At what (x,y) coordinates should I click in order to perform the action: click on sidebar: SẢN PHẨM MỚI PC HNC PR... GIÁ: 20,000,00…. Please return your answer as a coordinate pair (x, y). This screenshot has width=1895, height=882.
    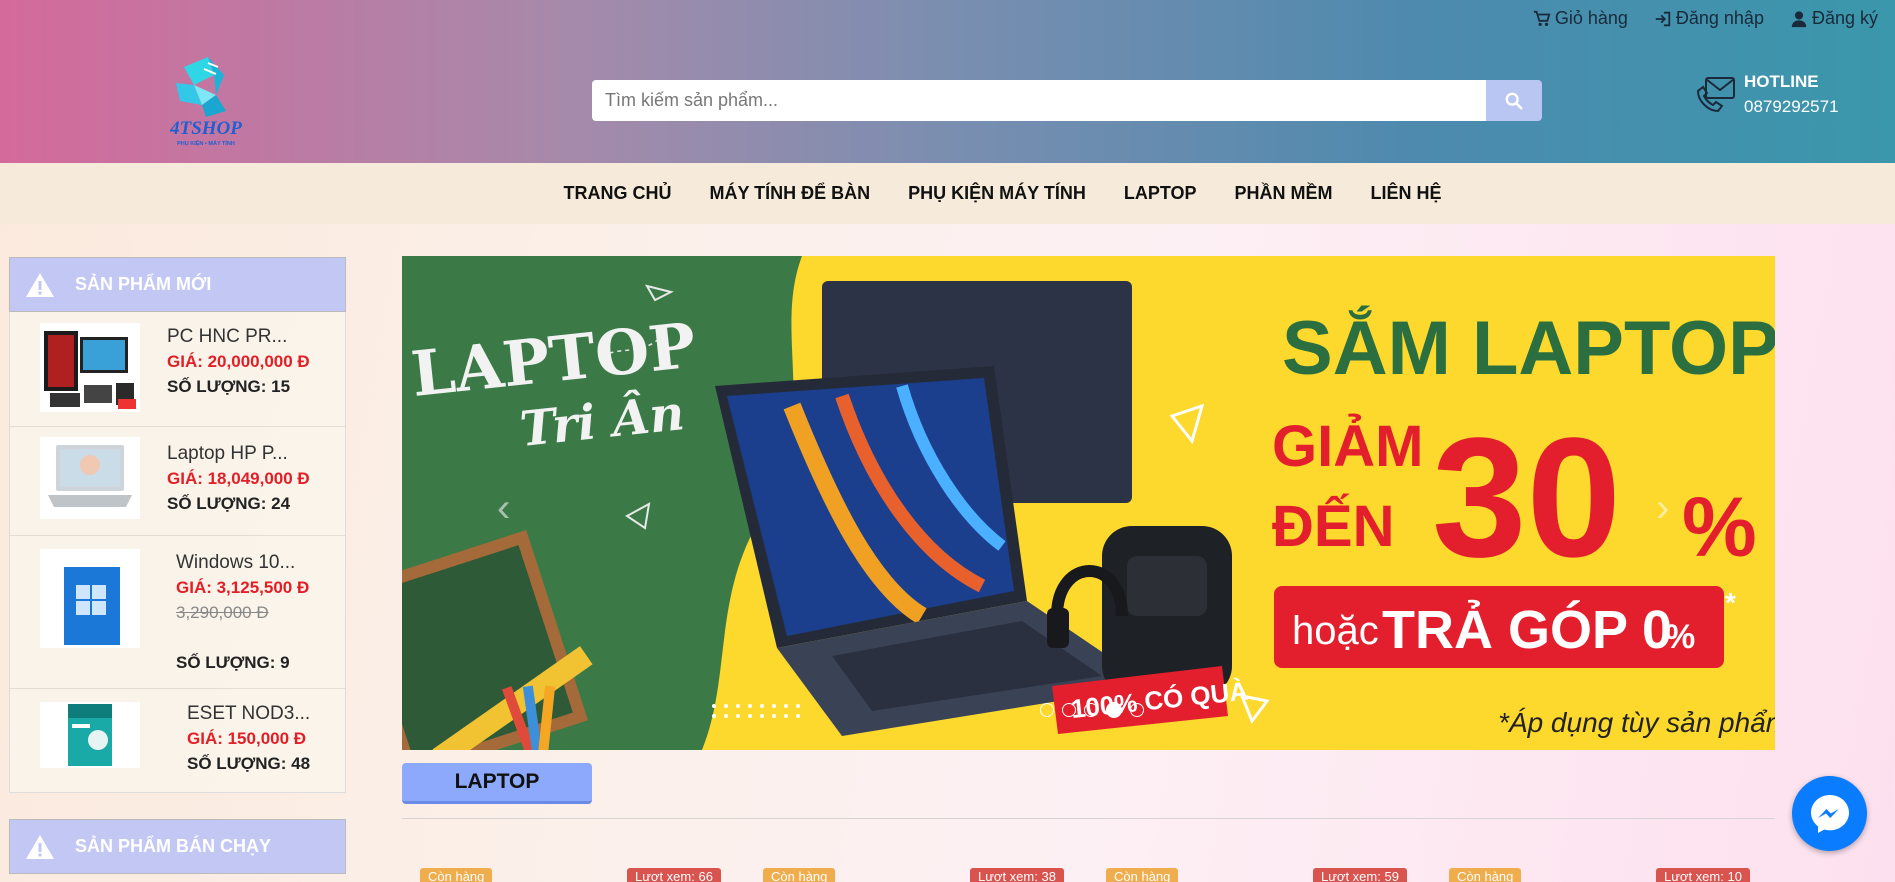
    Looking at the image, I should click on (177, 565).